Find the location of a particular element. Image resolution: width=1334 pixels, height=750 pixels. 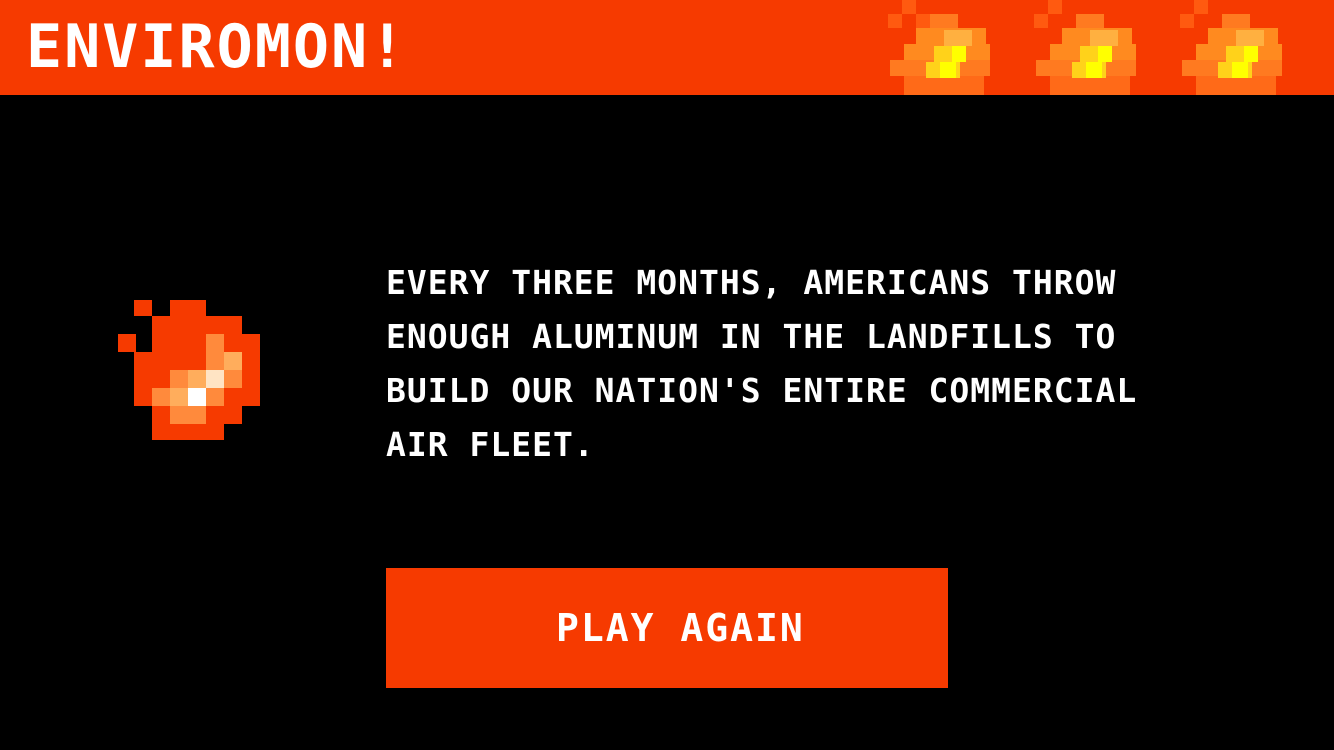

play-again-button: PLAY AGAIN is located at coordinates (667, 628).